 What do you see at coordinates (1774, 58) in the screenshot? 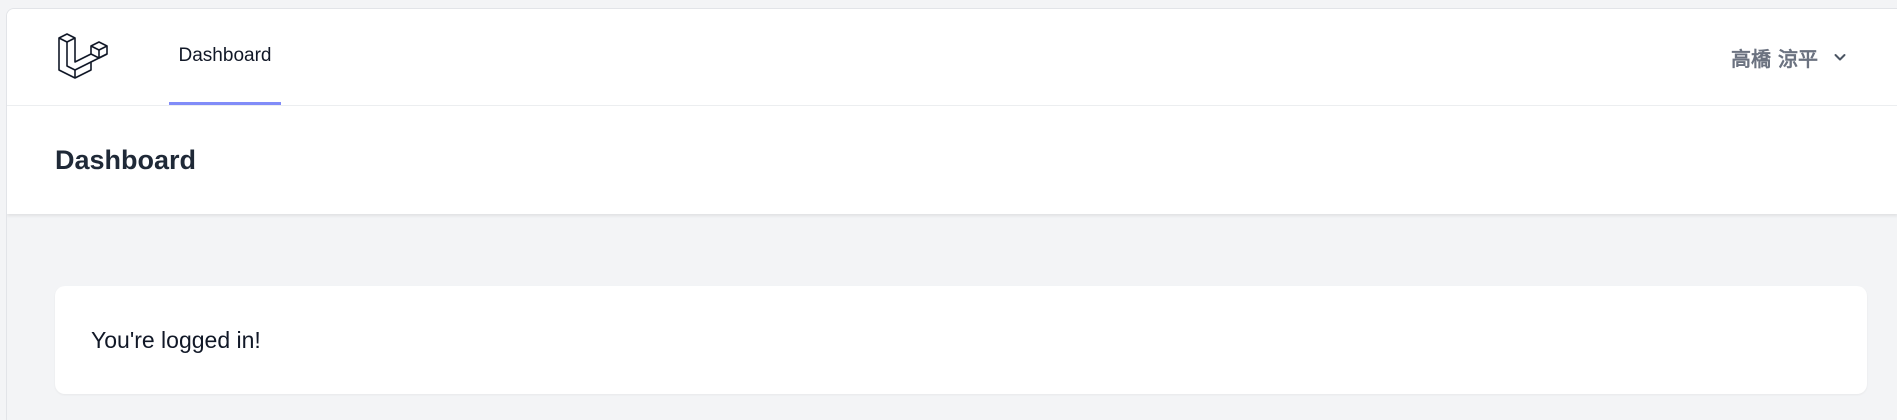
I see `user-name: 高橋 涼平` at bounding box center [1774, 58].